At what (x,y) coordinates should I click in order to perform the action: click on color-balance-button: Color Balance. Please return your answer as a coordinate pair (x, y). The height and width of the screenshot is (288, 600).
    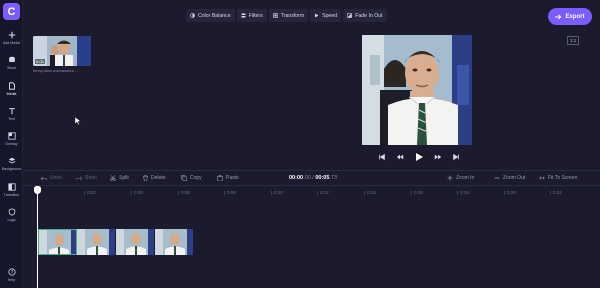
    Looking at the image, I should click on (210, 15).